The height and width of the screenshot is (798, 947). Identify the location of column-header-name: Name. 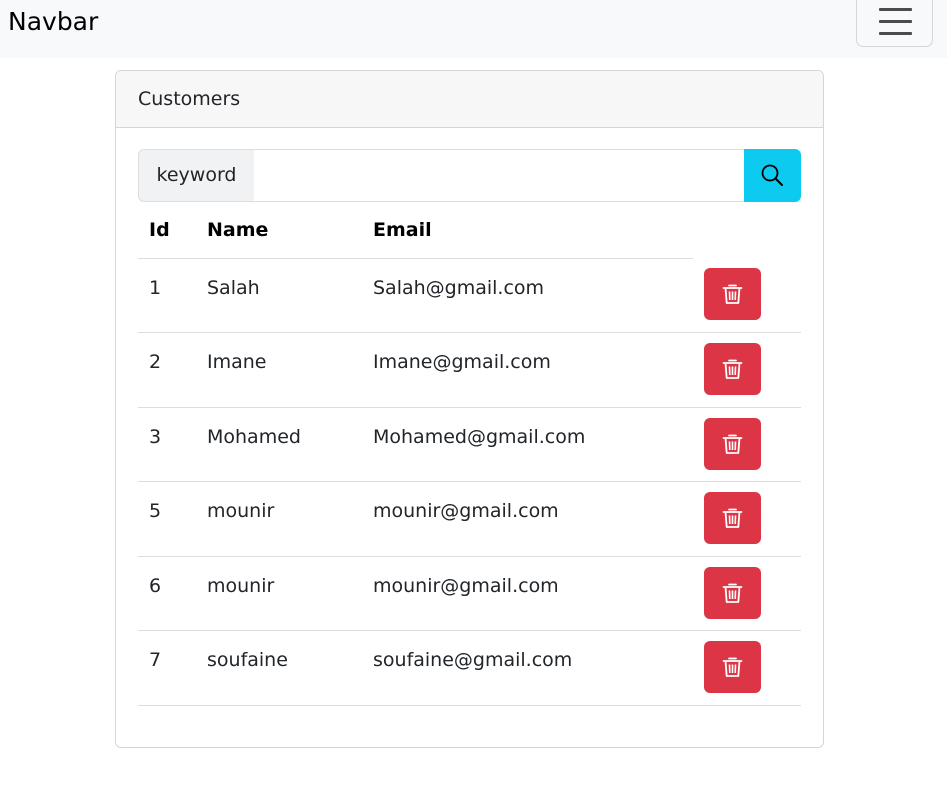
(279, 230).